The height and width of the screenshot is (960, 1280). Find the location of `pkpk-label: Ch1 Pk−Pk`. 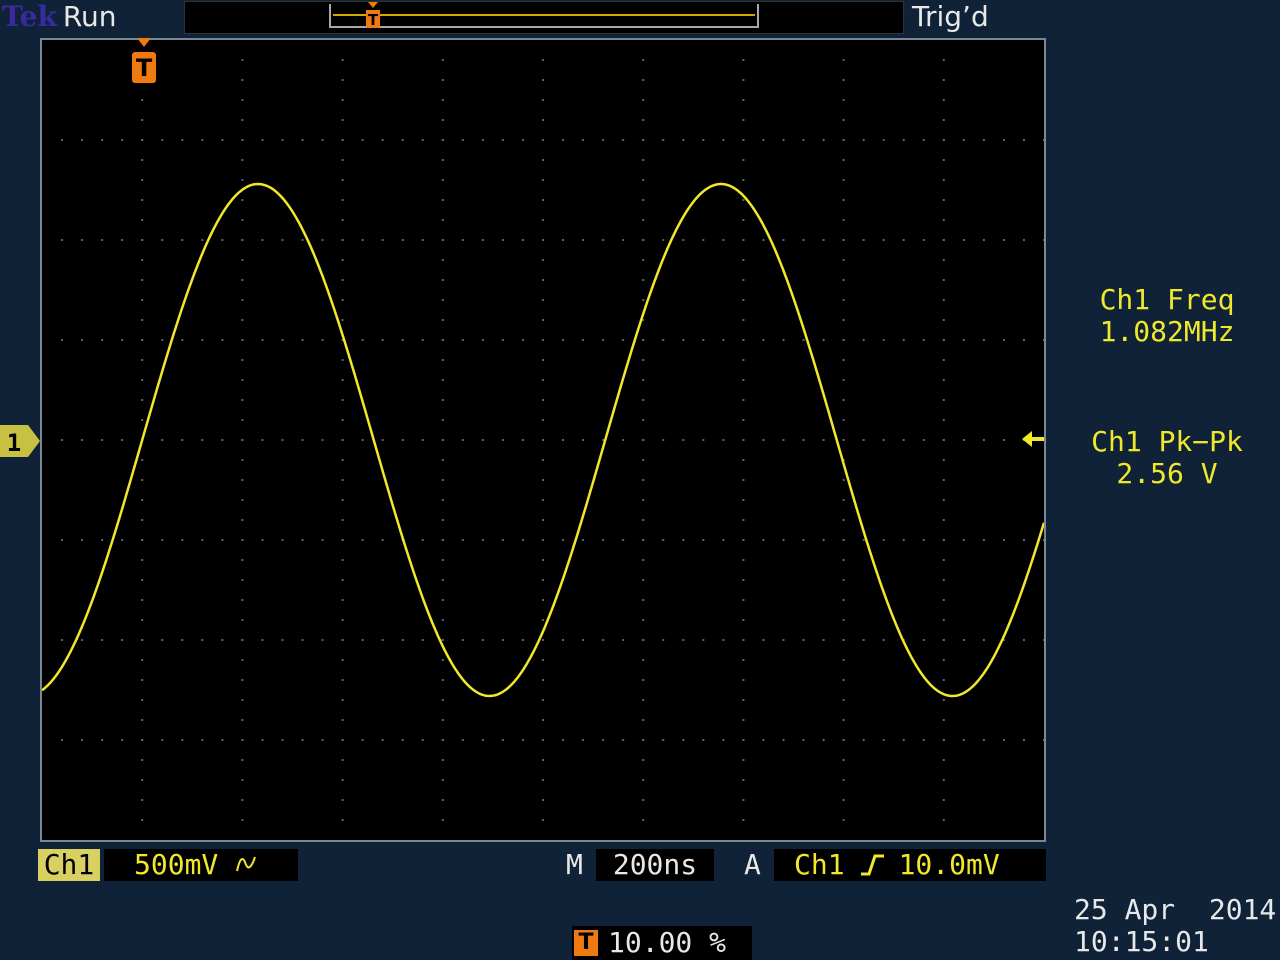

pkpk-label: Ch1 Pk−Pk is located at coordinates (1167, 441).